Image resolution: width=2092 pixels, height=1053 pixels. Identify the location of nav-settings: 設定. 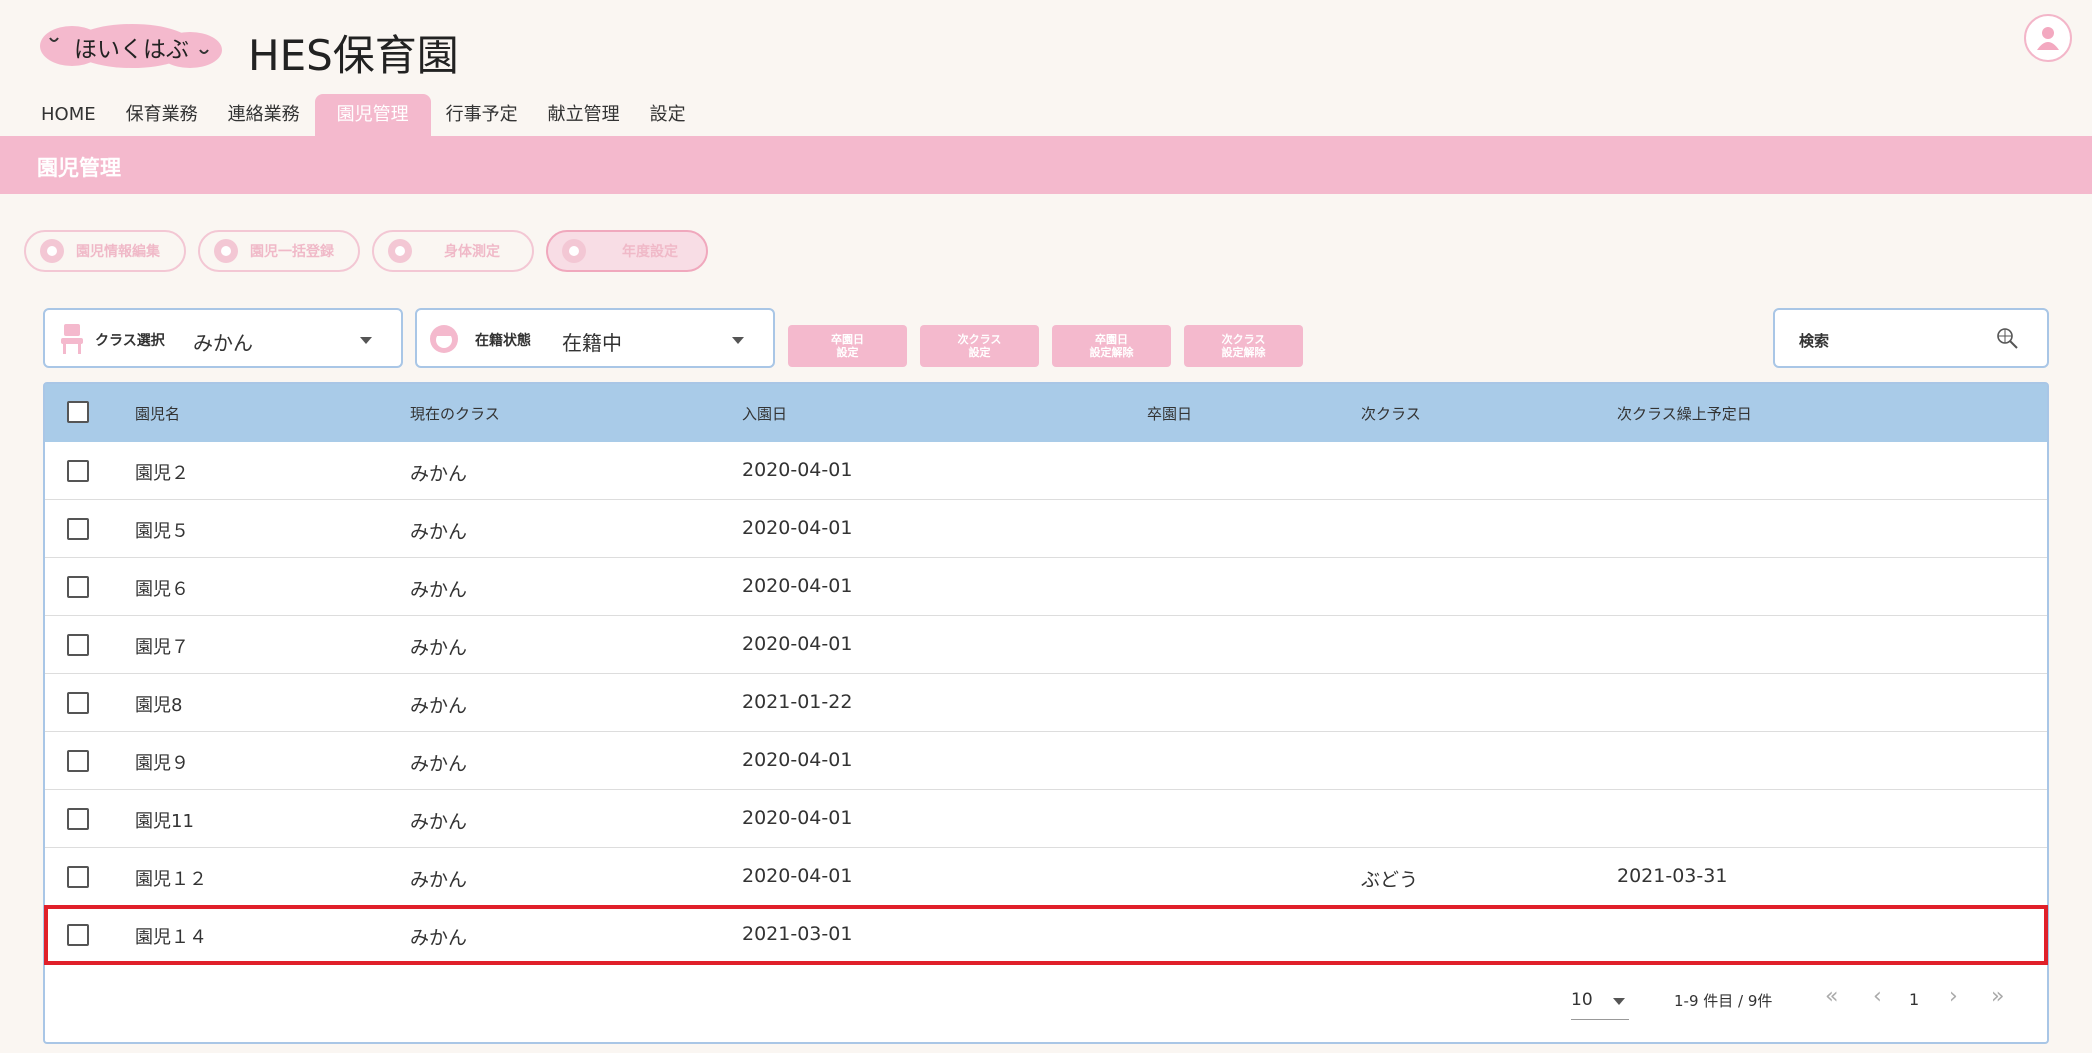
(668, 115).